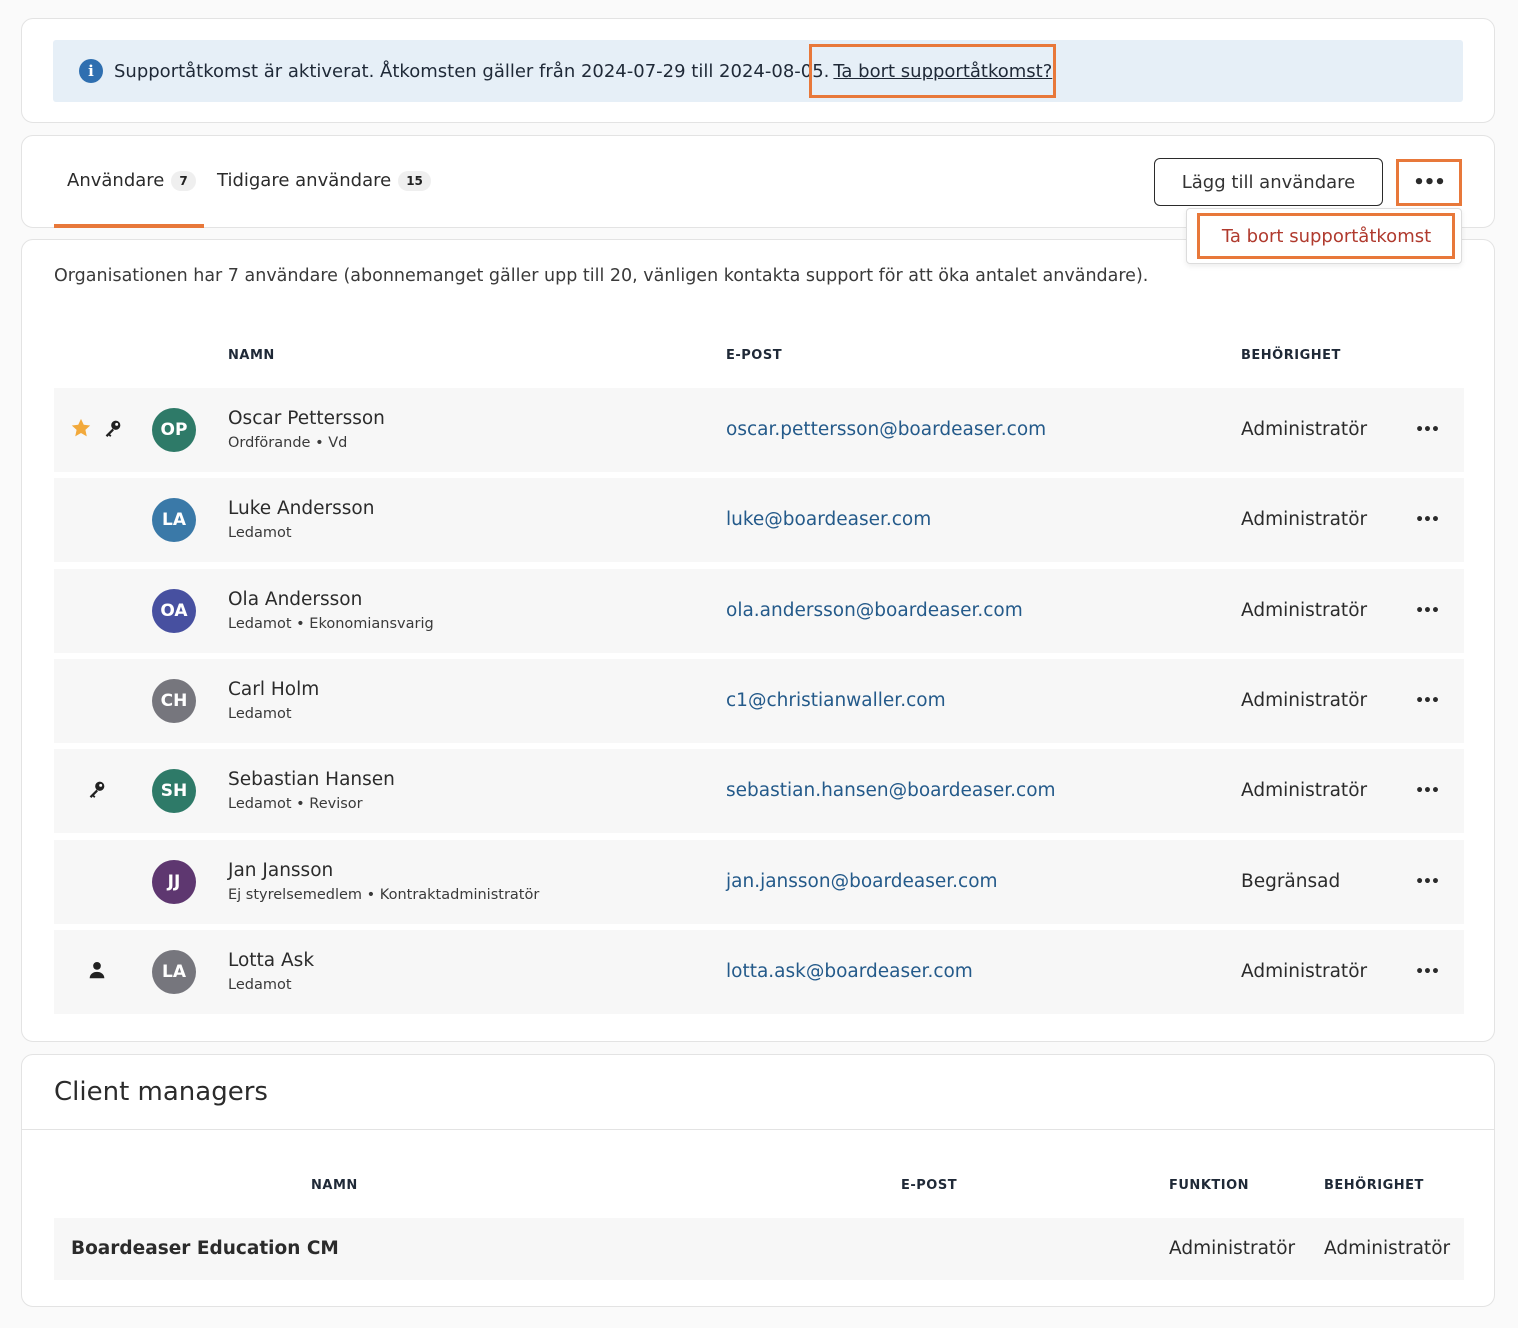  I want to click on tab-users: Användare 7, so click(131, 180).